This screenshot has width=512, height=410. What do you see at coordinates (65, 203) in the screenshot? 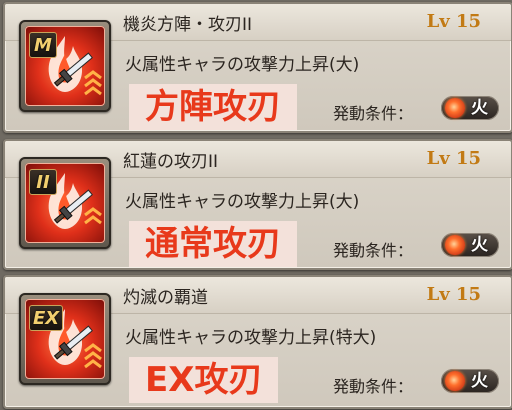
I see `skill-icon-frame: II` at bounding box center [65, 203].